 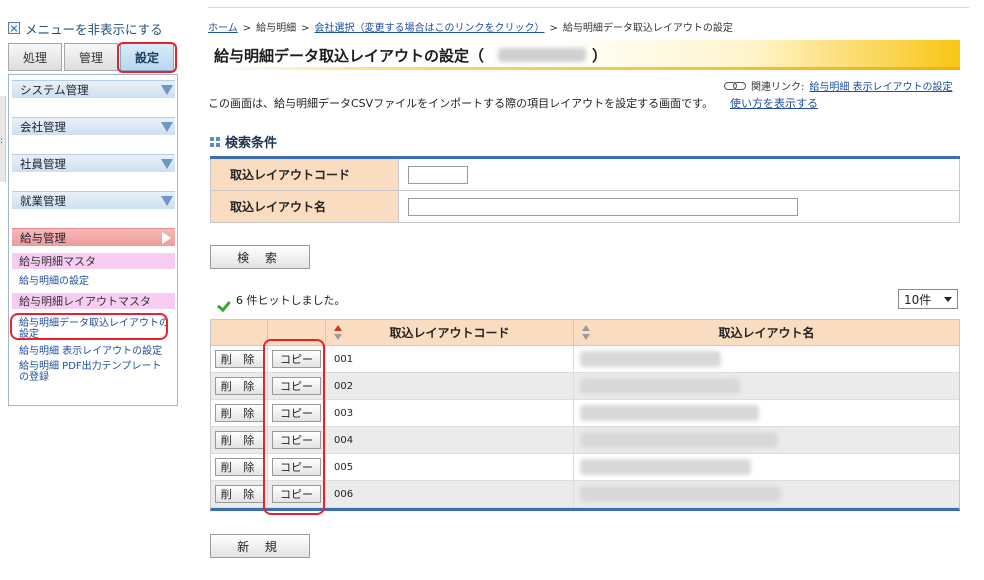 What do you see at coordinates (93, 301) in the screenshot?
I see `submenu-head-layout-master: 給与明細レイアウトマスタ` at bounding box center [93, 301].